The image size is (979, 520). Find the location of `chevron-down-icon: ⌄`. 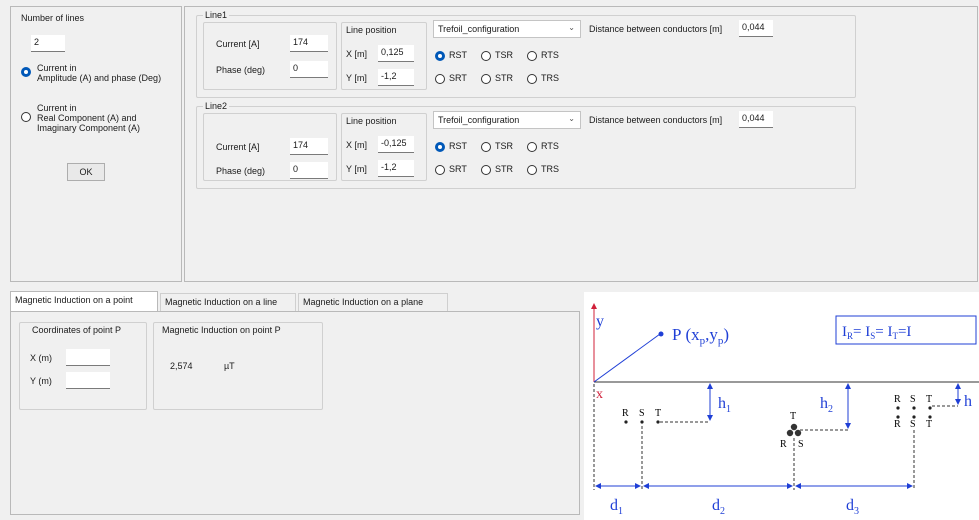

chevron-down-icon: ⌄ is located at coordinates (571, 118).